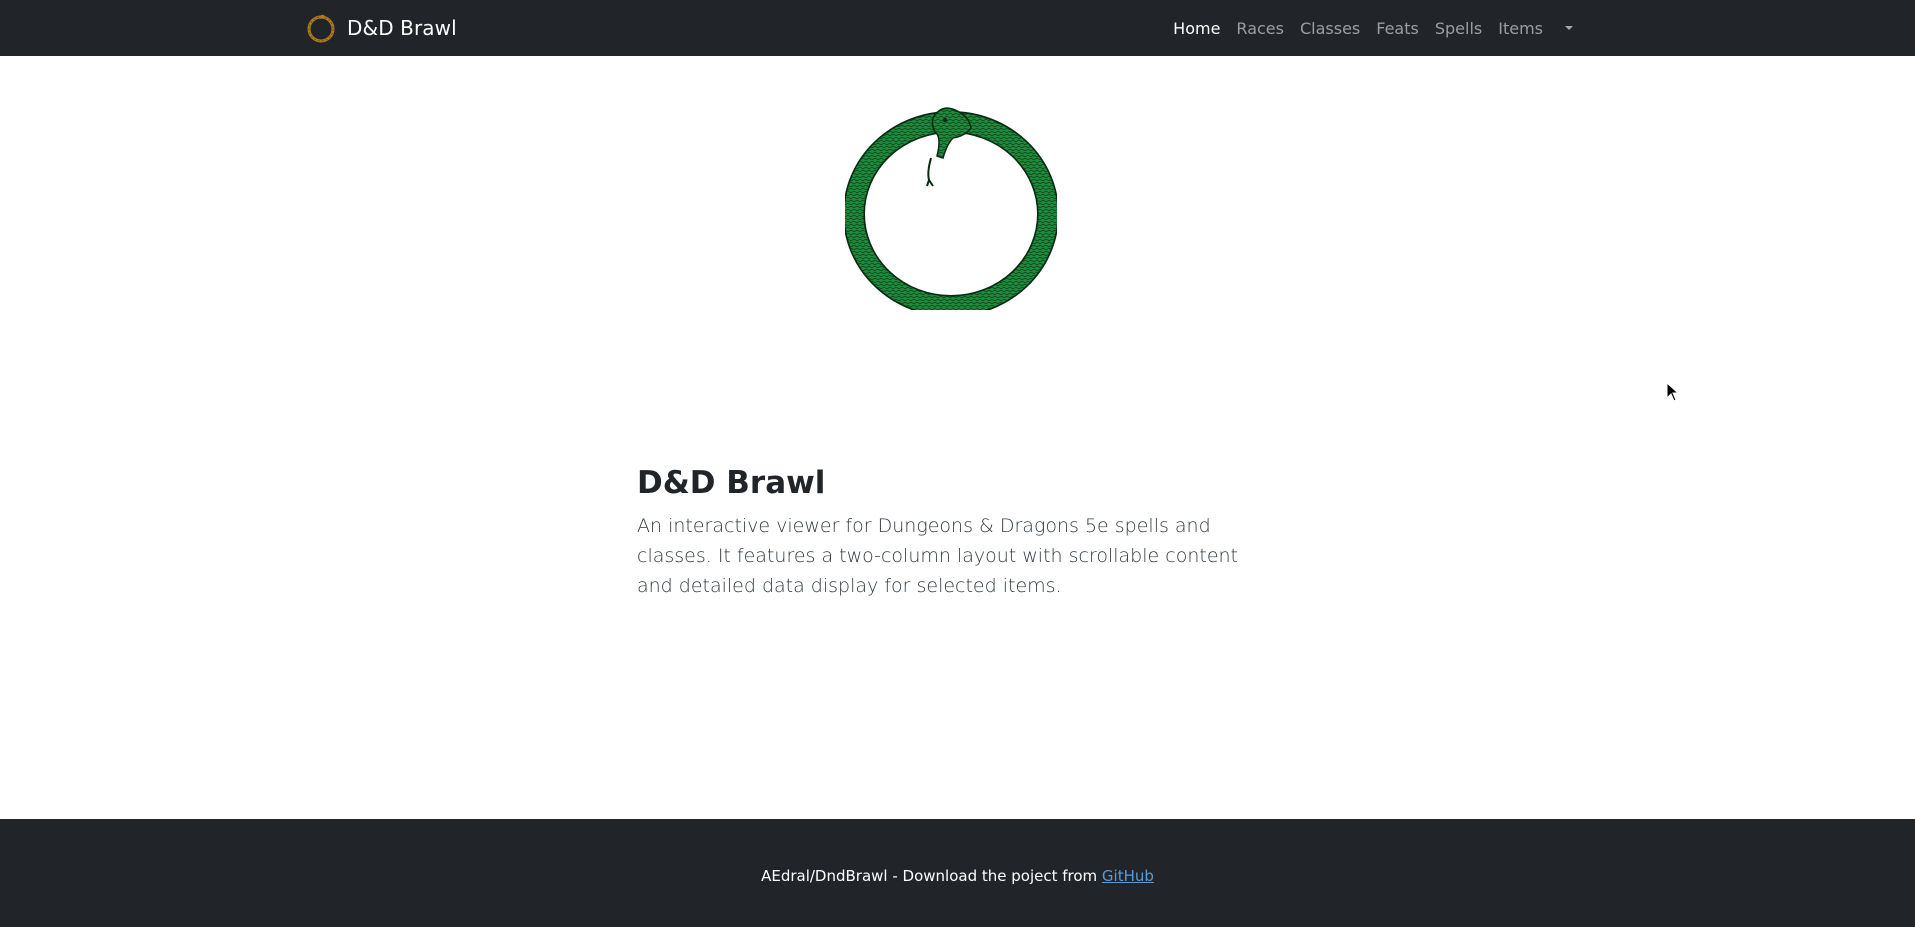  What do you see at coordinates (402, 28) in the screenshot?
I see `brand-title: D&D Brawl` at bounding box center [402, 28].